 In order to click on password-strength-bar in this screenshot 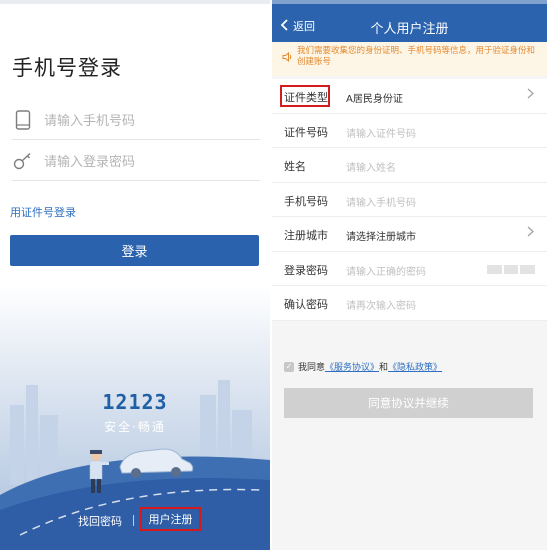, I will do `click(511, 269)`.